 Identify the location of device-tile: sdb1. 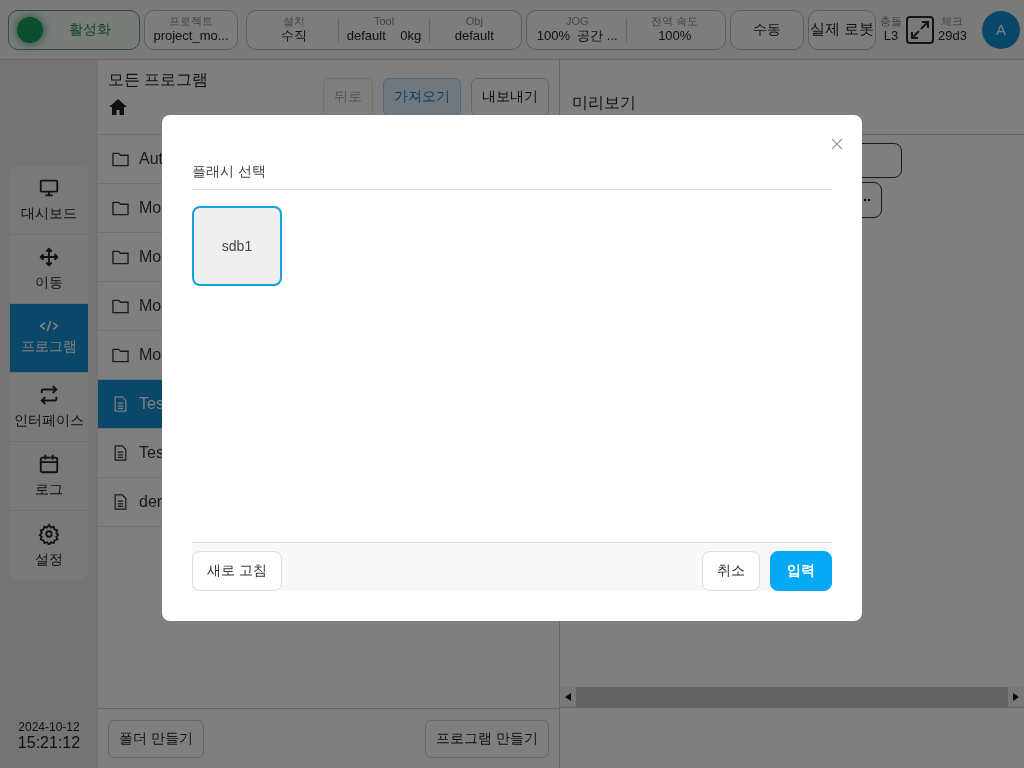
(237, 246).